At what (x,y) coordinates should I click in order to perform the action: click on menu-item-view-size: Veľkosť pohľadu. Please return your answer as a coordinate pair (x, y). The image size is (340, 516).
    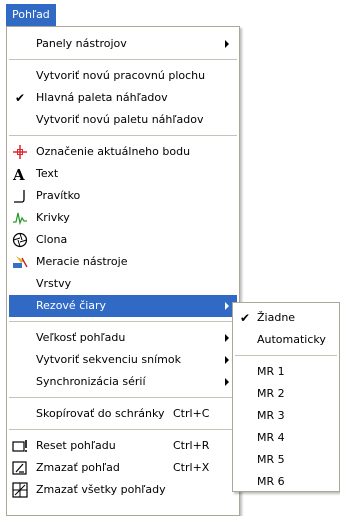
    Looking at the image, I should click on (123, 338).